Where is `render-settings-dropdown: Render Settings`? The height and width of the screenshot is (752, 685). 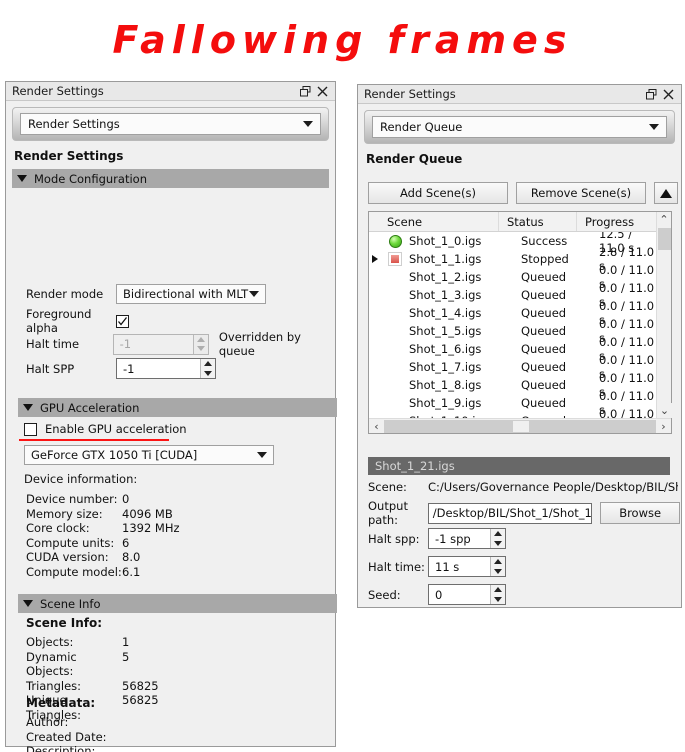
render-settings-dropdown: Render Settings is located at coordinates (170, 124).